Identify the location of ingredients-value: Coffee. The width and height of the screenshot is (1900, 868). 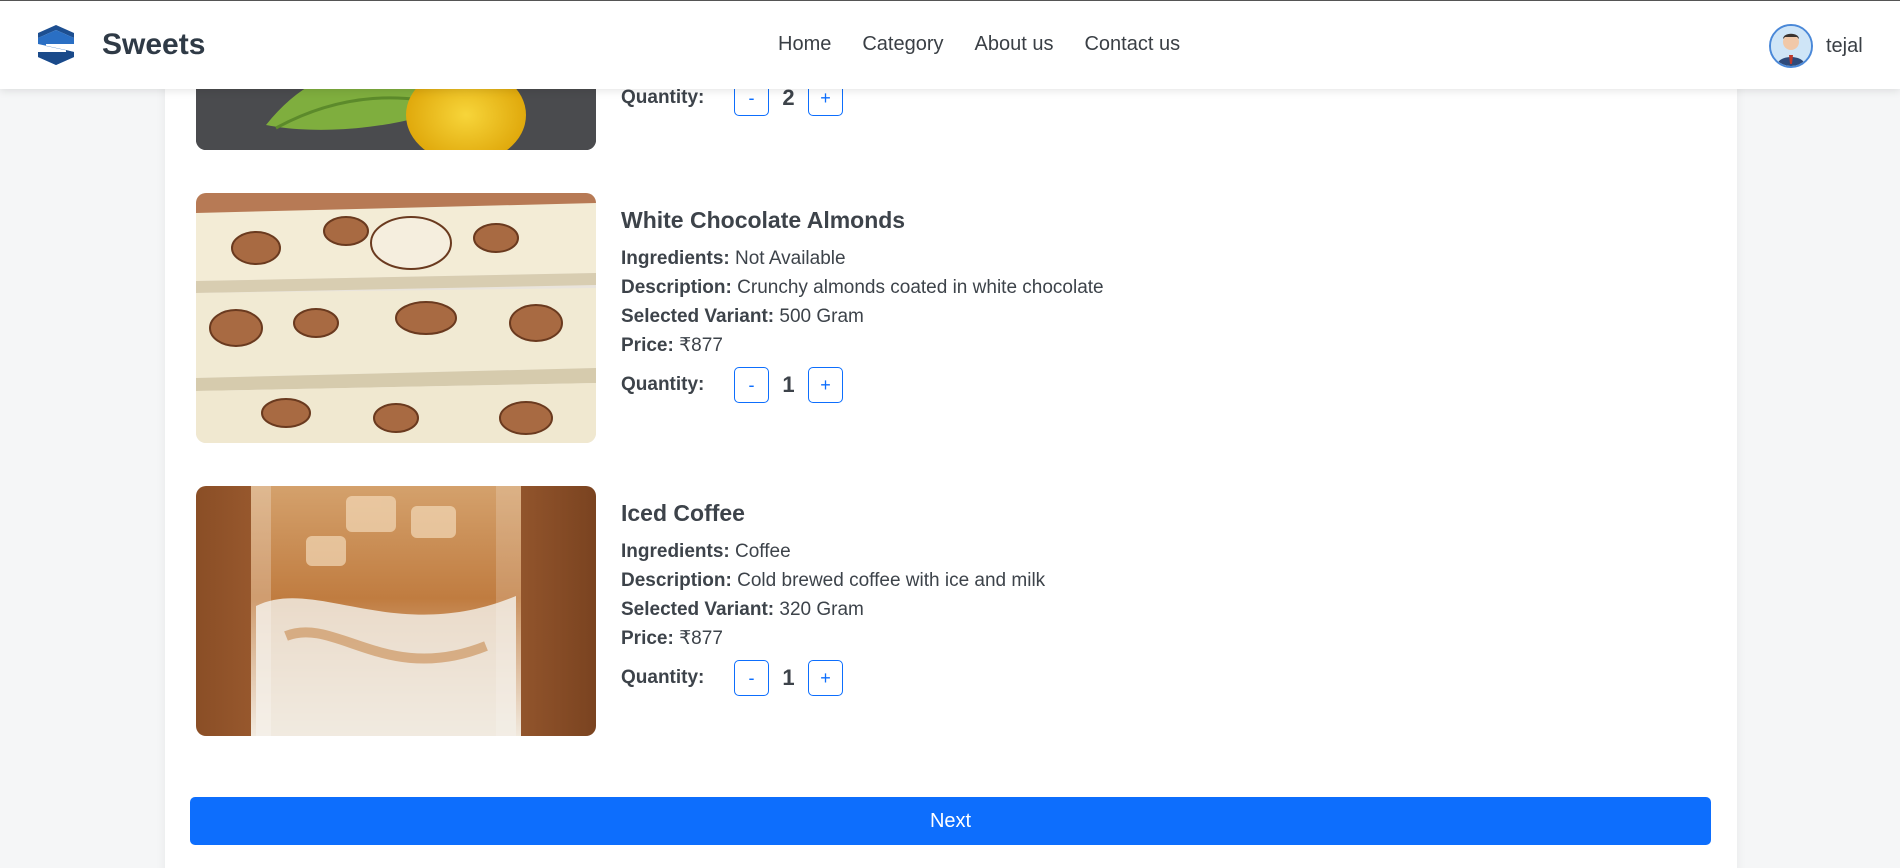
(763, 551).